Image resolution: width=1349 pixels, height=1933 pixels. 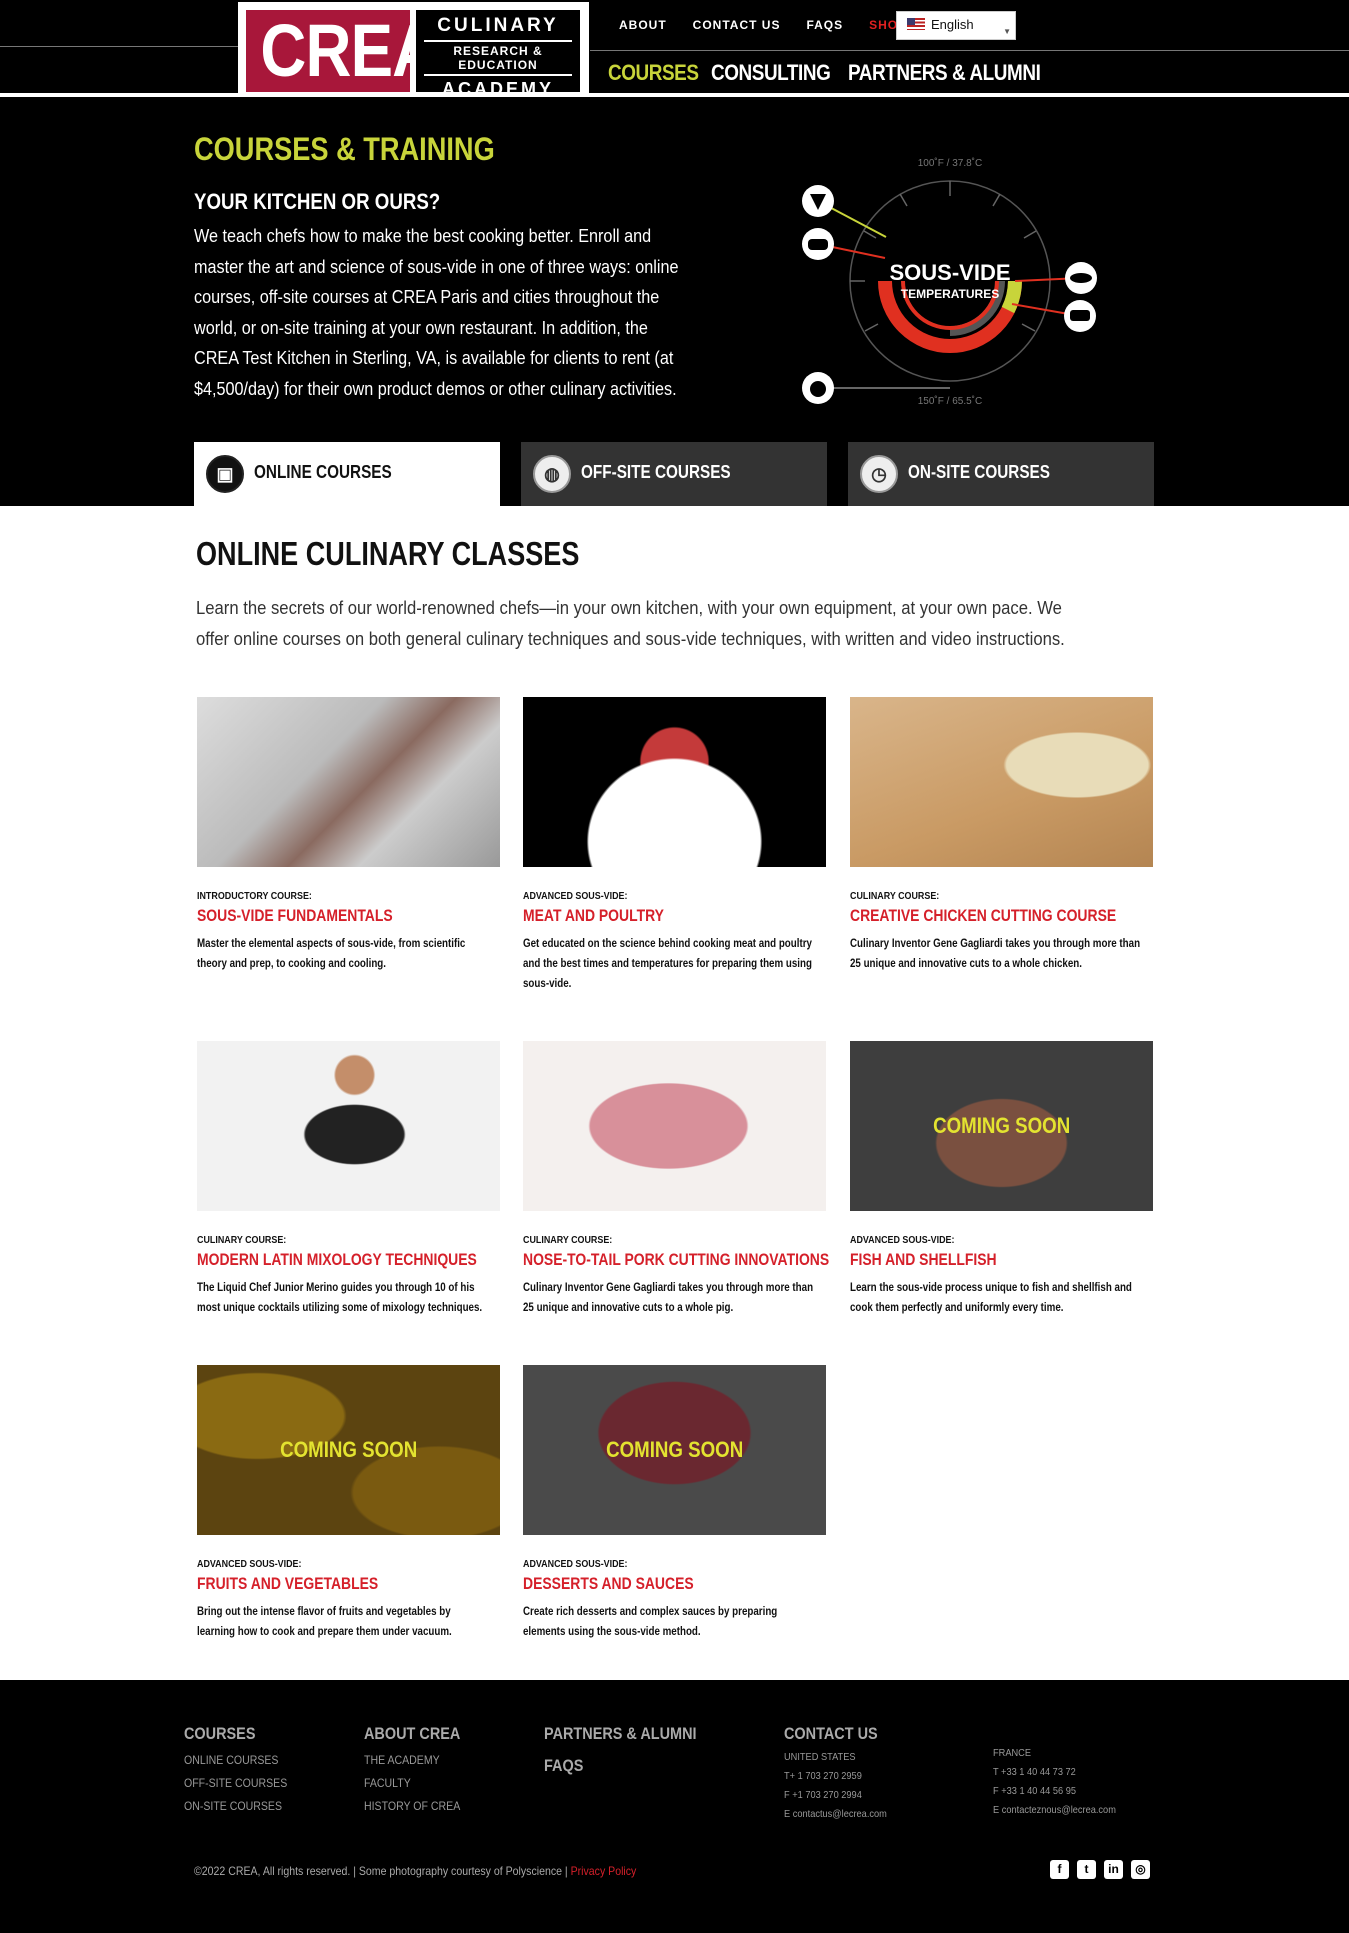 What do you see at coordinates (1140, 1869) in the screenshot?
I see `instagram-icon: ◎` at bounding box center [1140, 1869].